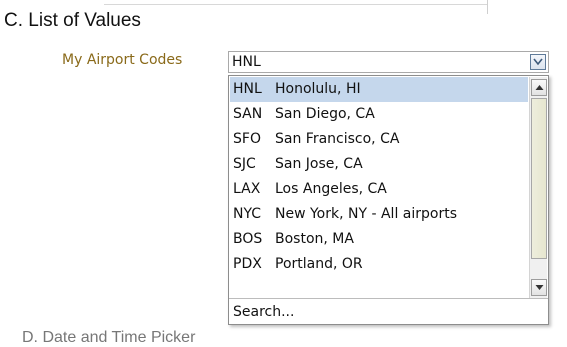 The image size is (567, 347). I want to click on top-divider, so click(295, 2).